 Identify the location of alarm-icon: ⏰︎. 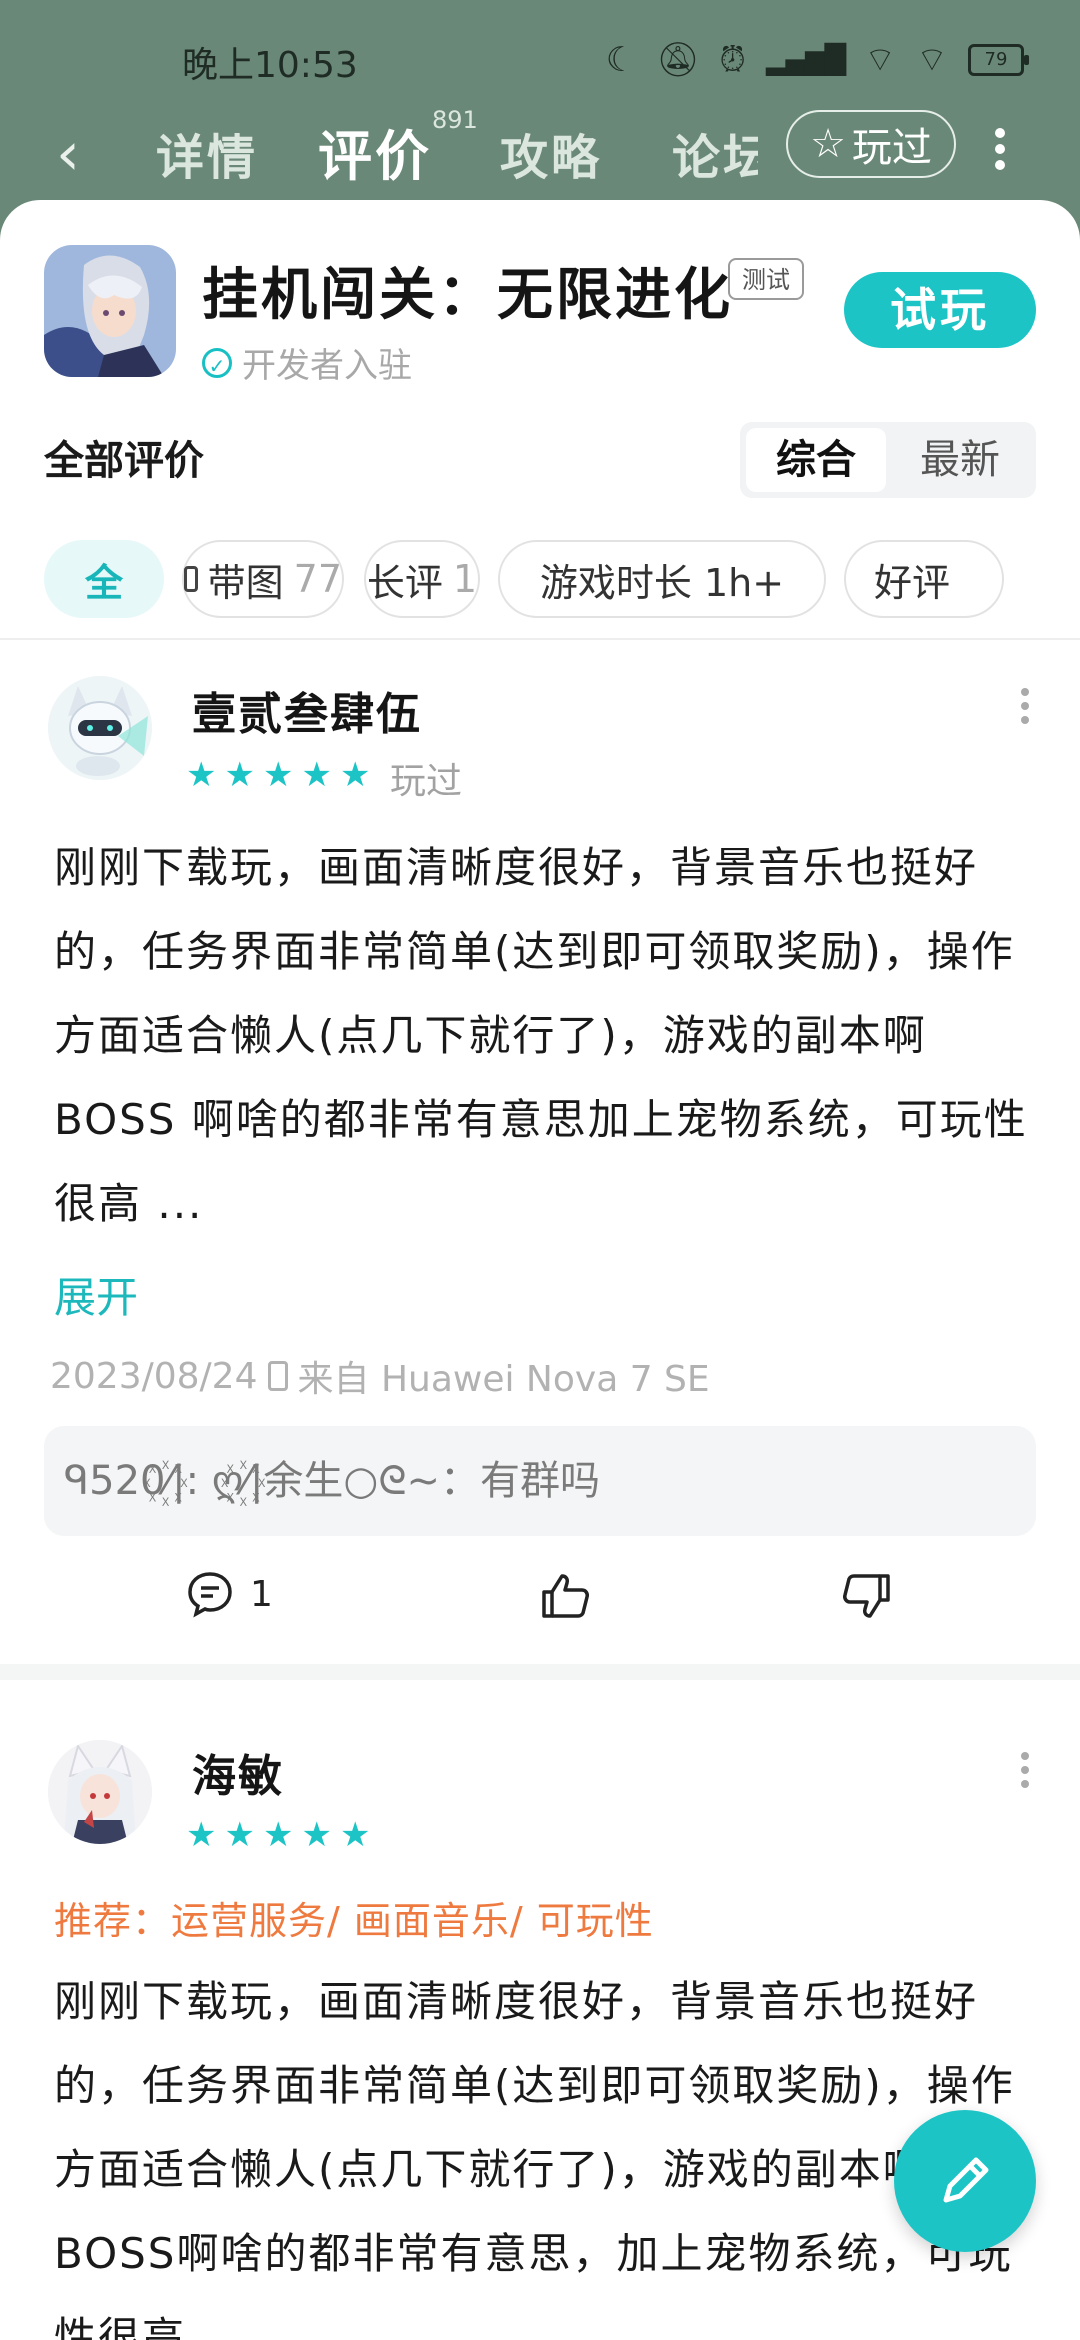
(732, 59).